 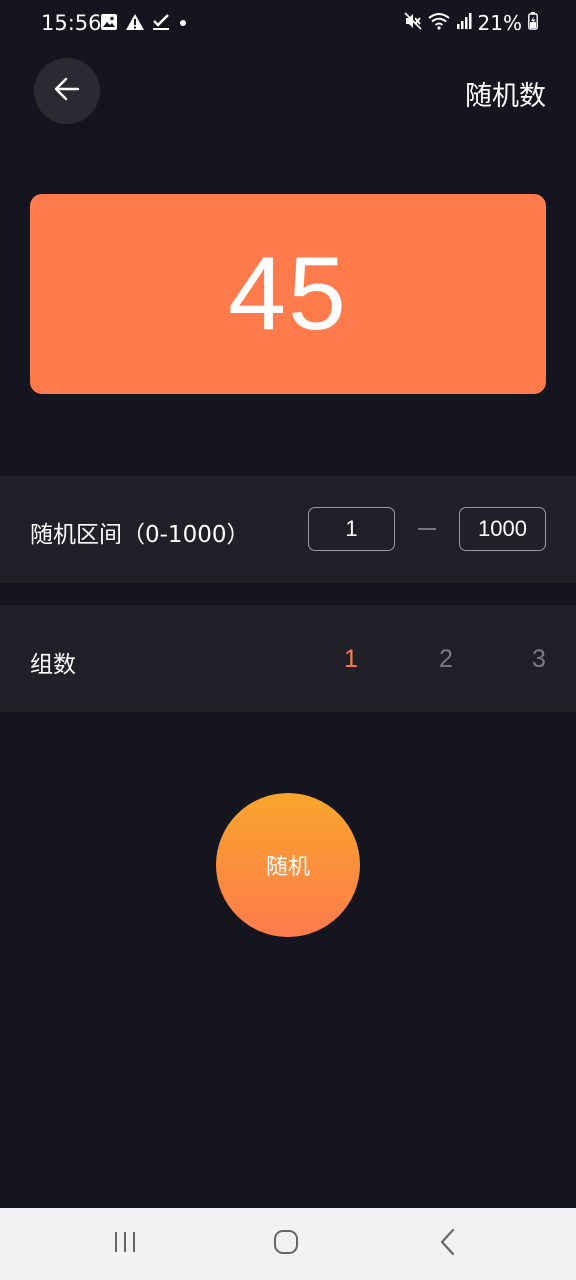 I want to click on page-title: 随机数, so click(x=505, y=96).